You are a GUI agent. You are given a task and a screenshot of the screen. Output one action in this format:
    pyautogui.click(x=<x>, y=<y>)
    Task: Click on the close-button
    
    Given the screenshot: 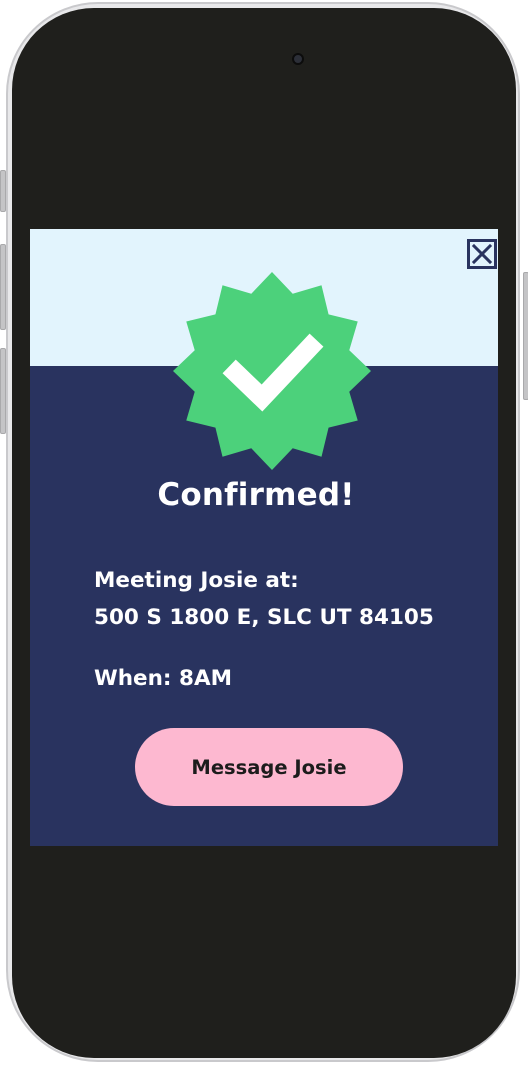 What is the action you would take?
    pyautogui.click(x=482, y=254)
    